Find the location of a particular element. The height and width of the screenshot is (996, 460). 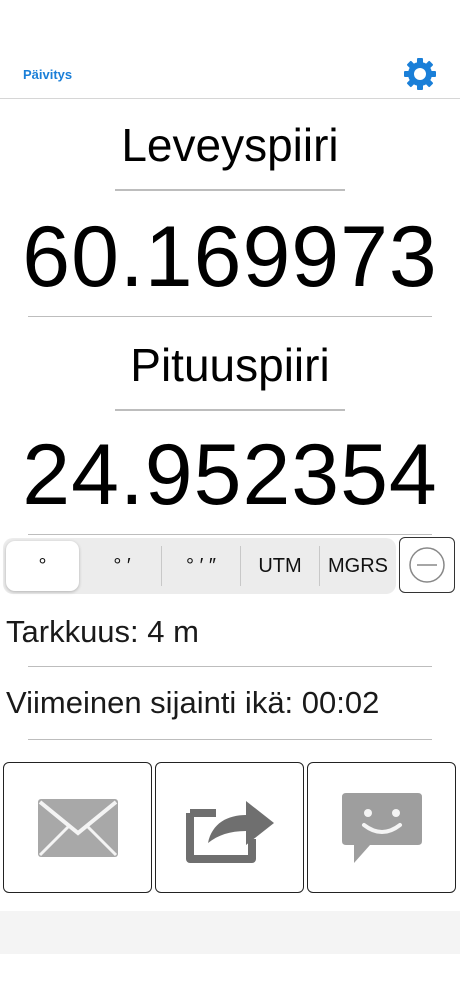

message-bubble-icon is located at coordinates (381, 827).